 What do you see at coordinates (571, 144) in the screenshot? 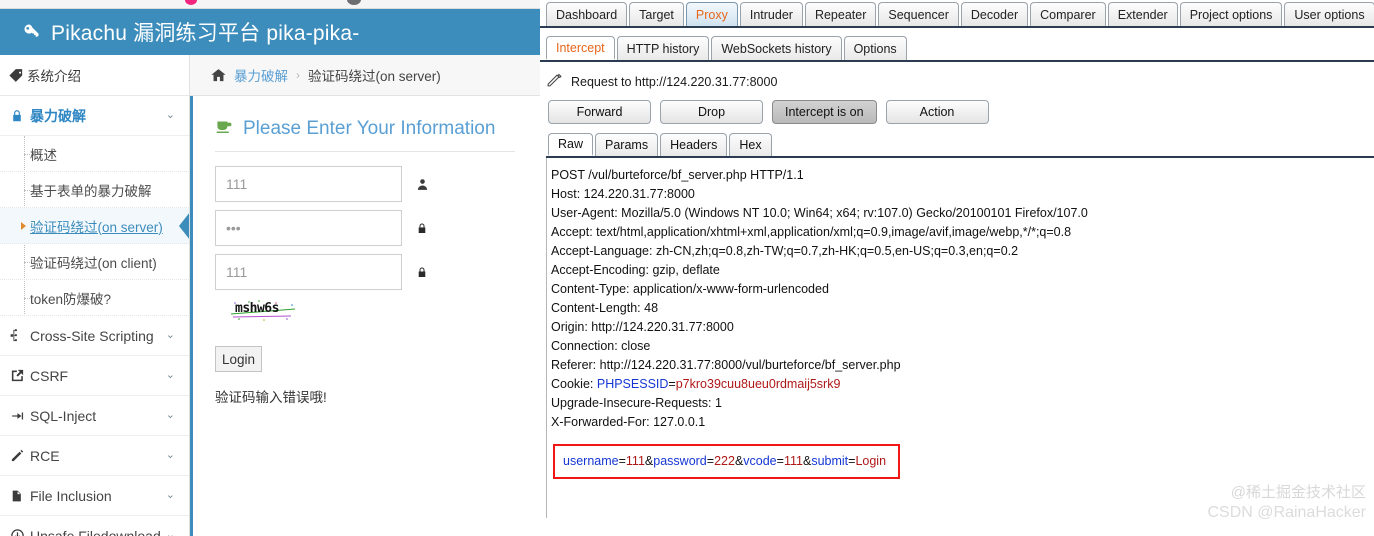
I see `viewtab-raw: Raw` at bounding box center [571, 144].